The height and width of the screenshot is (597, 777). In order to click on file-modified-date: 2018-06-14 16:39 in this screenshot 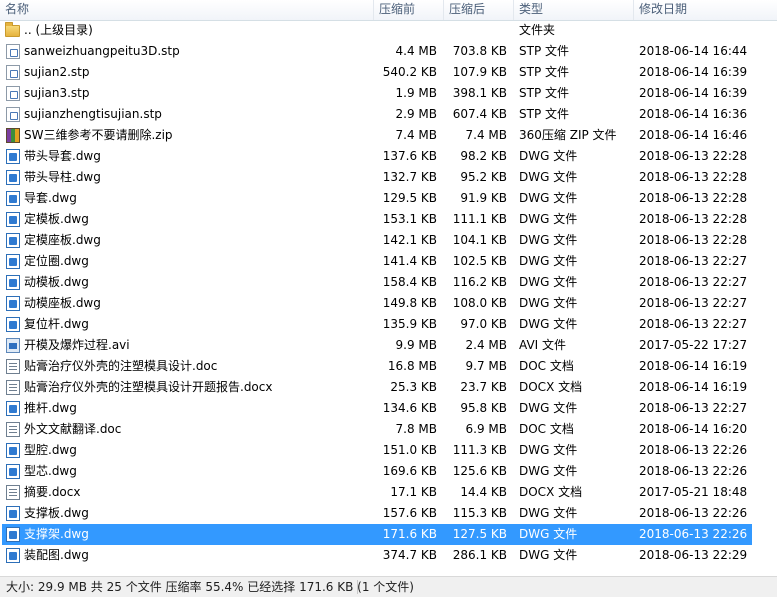, I will do `click(693, 72)`.